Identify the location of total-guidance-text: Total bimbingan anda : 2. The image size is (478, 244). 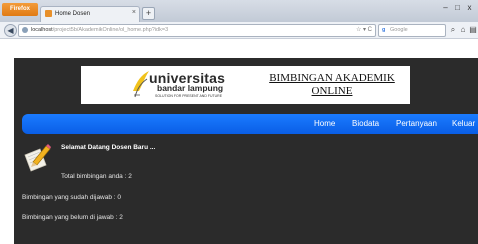
(96, 176).